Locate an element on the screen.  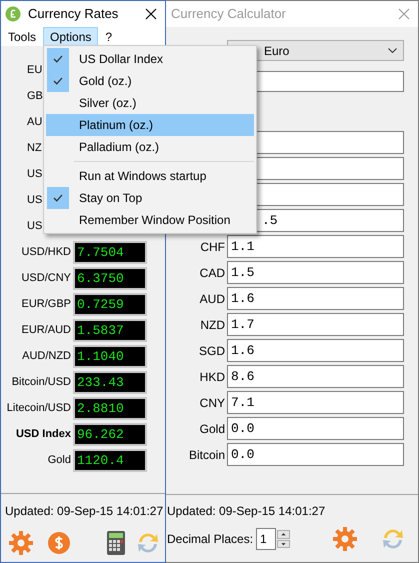
rate-label: NZ is located at coordinates (34, 148).